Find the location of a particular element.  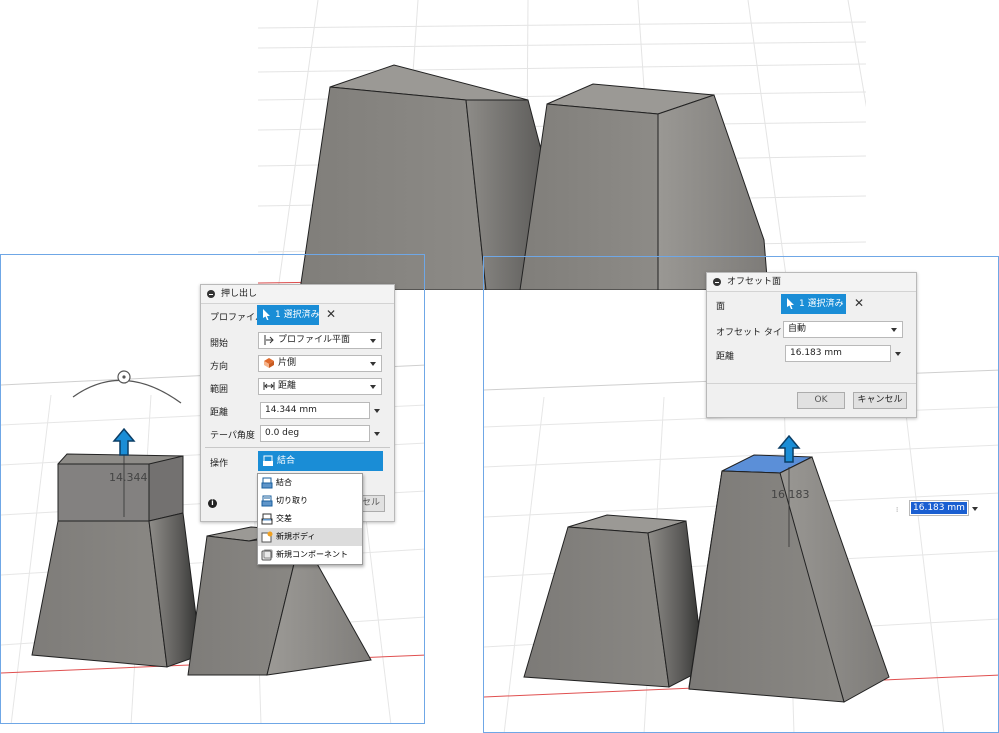

offset-dialog-title: オフセット面 is located at coordinates (811, 282).